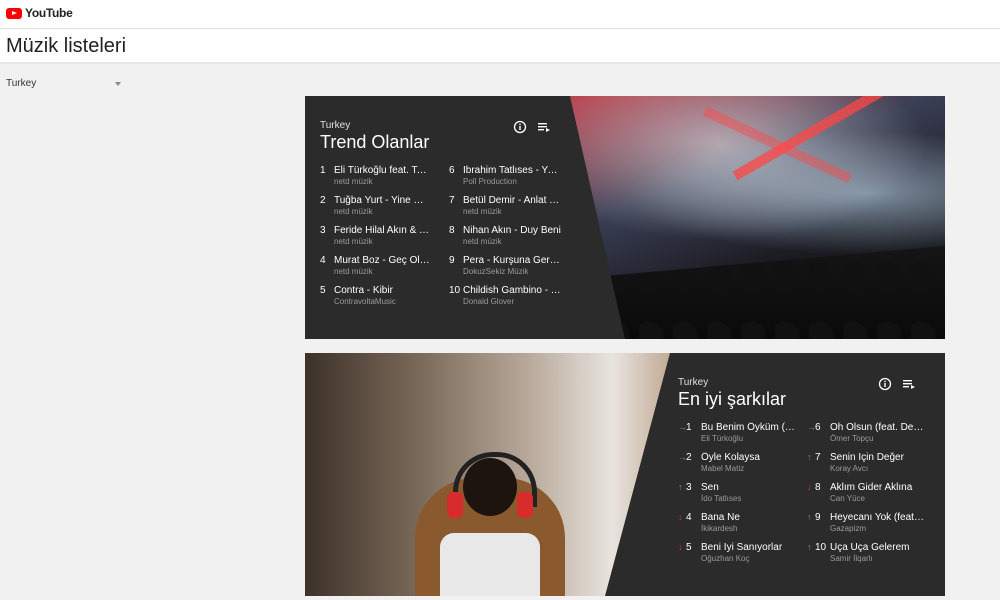  Describe the element at coordinates (849, 468) in the screenshot. I see `artist-name: Koray Avcı` at that location.